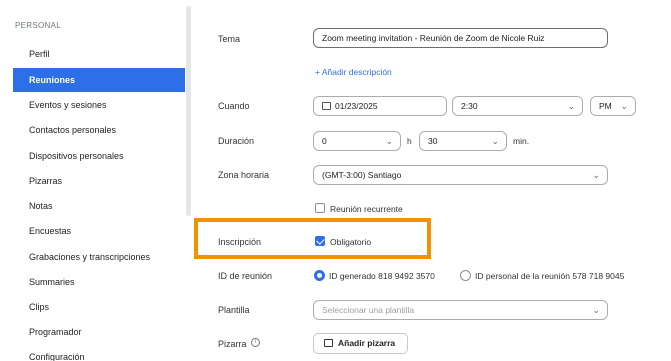 The height and width of the screenshot is (361, 671). What do you see at coordinates (357, 141) in the screenshot?
I see `duration-hours-select: 0 ⌄` at bounding box center [357, 141].